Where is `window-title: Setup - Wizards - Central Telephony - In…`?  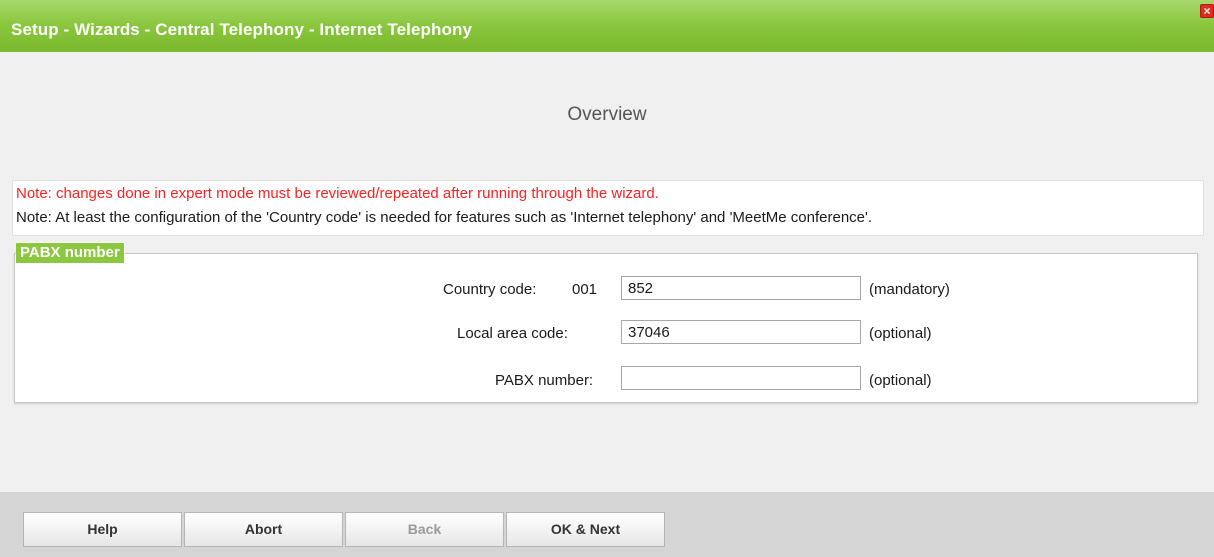
window-title: Setup - Wizards - Central Telephony - In… is located at coordinates (242, 29).